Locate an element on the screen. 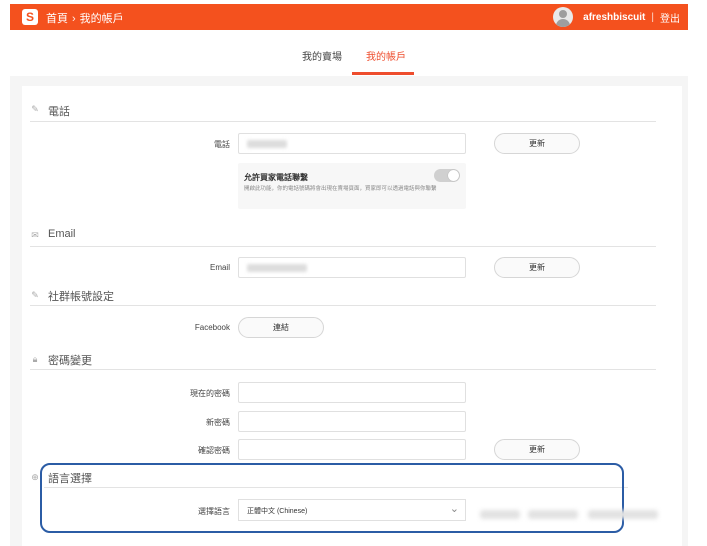  link-icon: ✎ is located at coordinates (35, 295).